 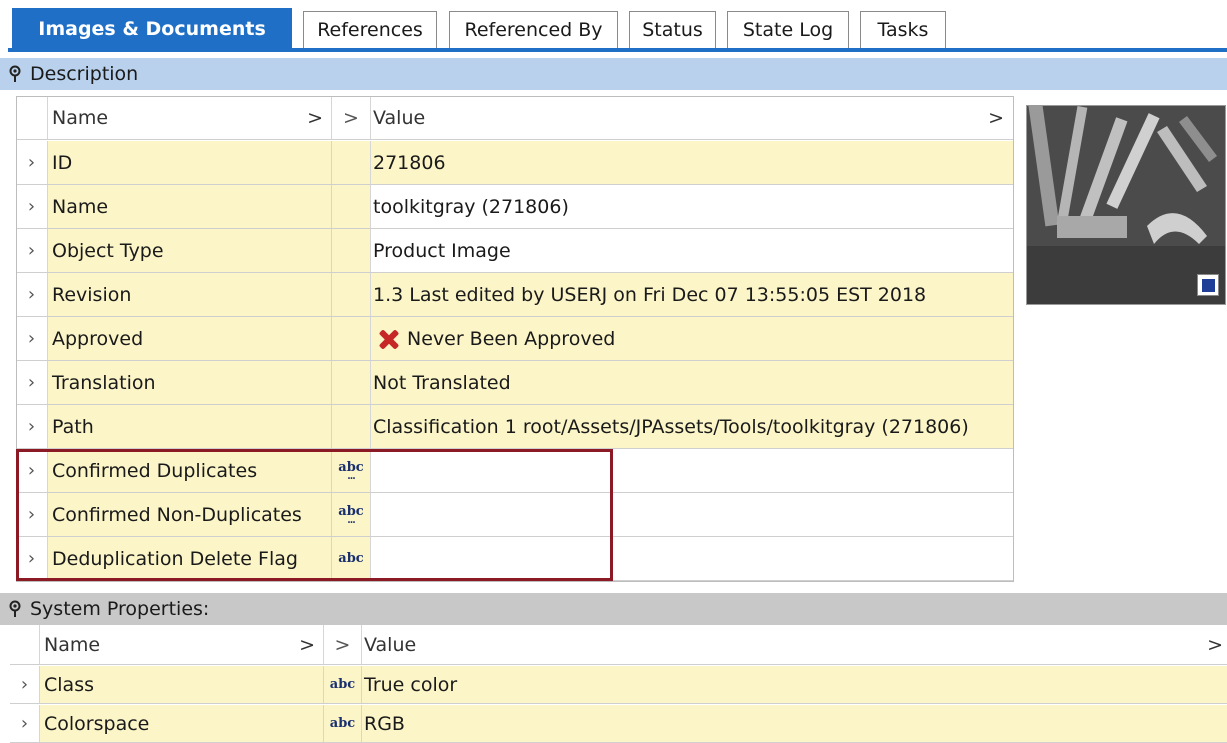 What do you see at coordinates (617, 50) in the screenshot?
I see `tab-bar-underline` at bounding box center [617, 50].